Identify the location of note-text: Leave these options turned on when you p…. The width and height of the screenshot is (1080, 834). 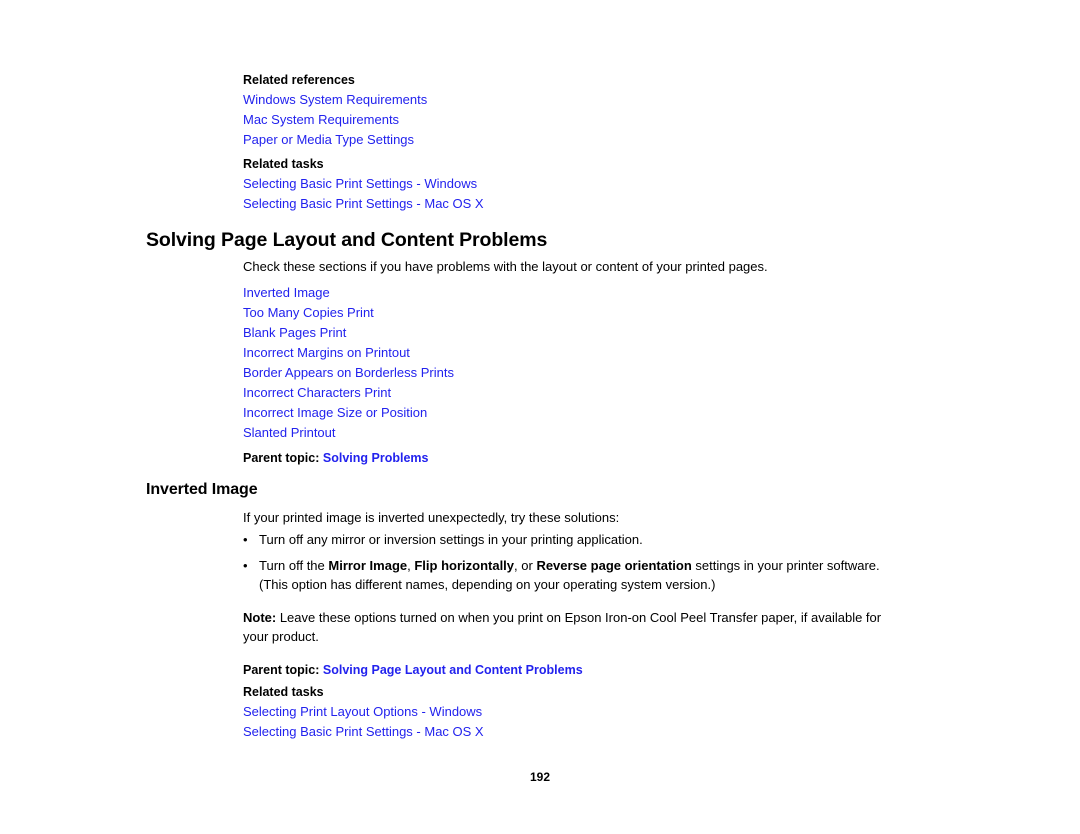
(562, 627).